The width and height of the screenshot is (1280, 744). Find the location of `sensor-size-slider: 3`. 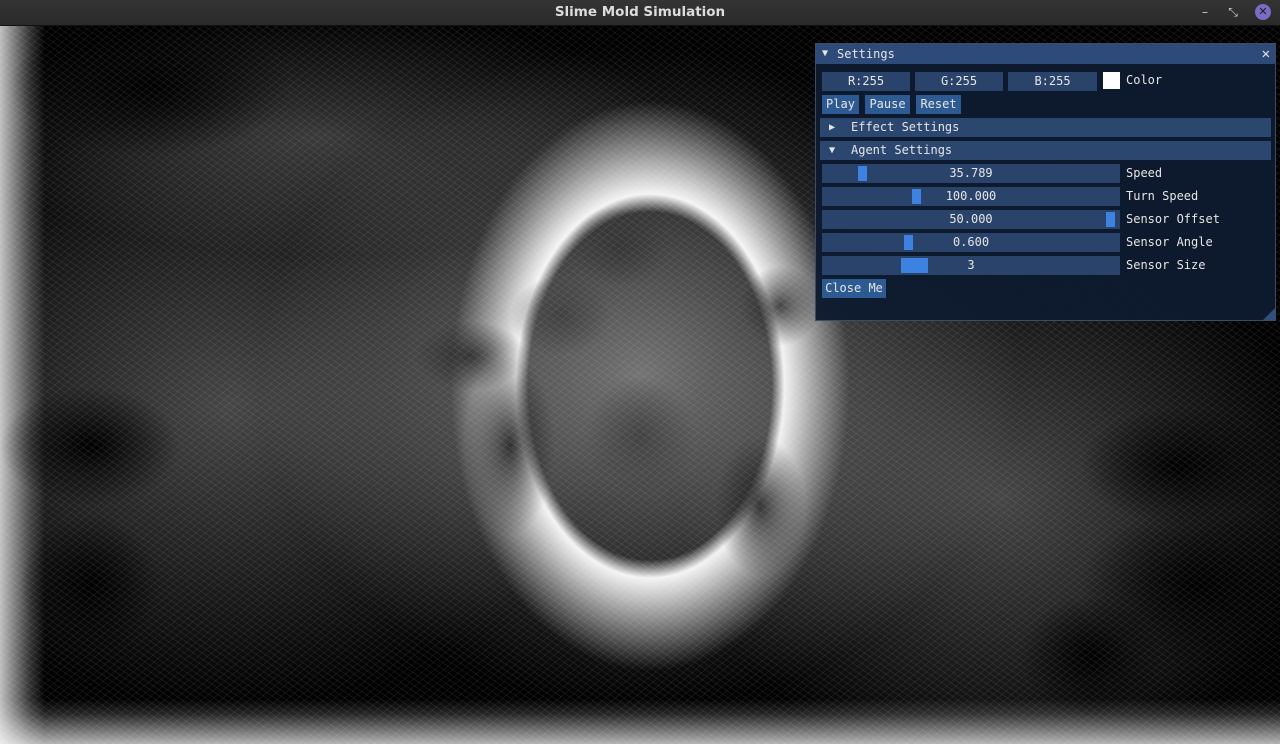

sensor-size-slider: 3 is located at coordinates (971, 265).